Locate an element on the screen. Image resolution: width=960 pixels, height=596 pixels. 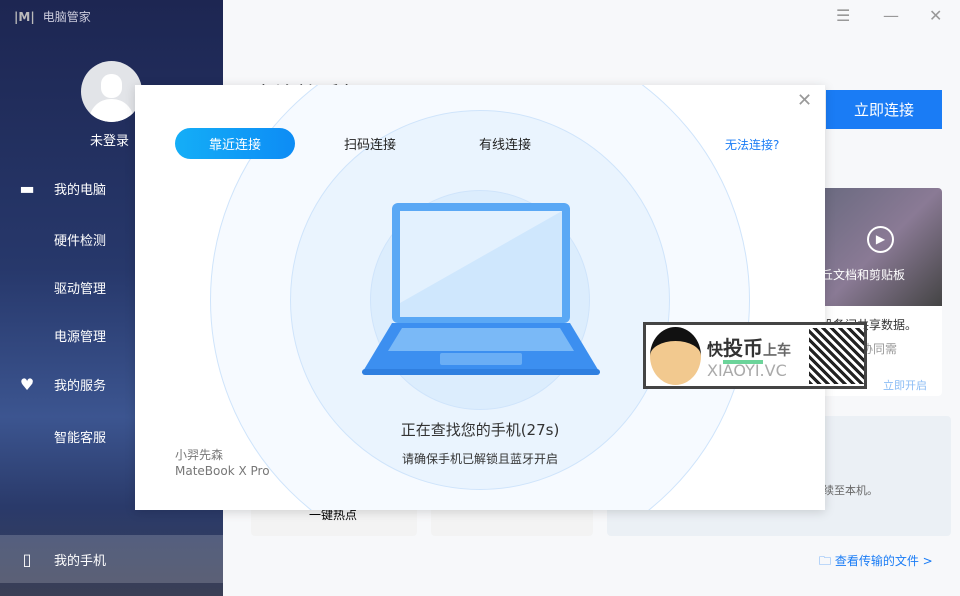
app-title: |M| 电脑管家 is located at coordinates (52, 17).